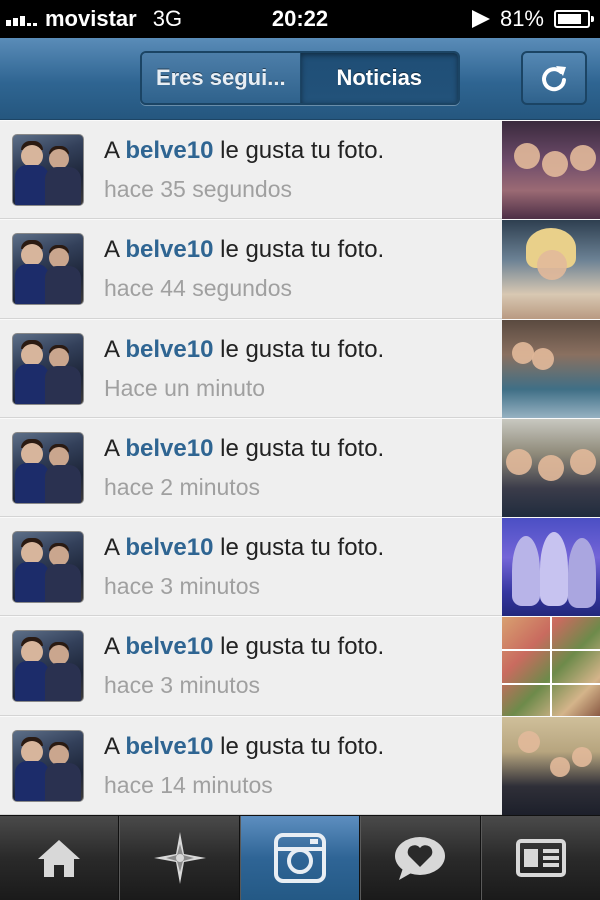 Image resolution: width=600 pixels, height=900 pixels. I want to click on camera-icon, so click(300, 858).